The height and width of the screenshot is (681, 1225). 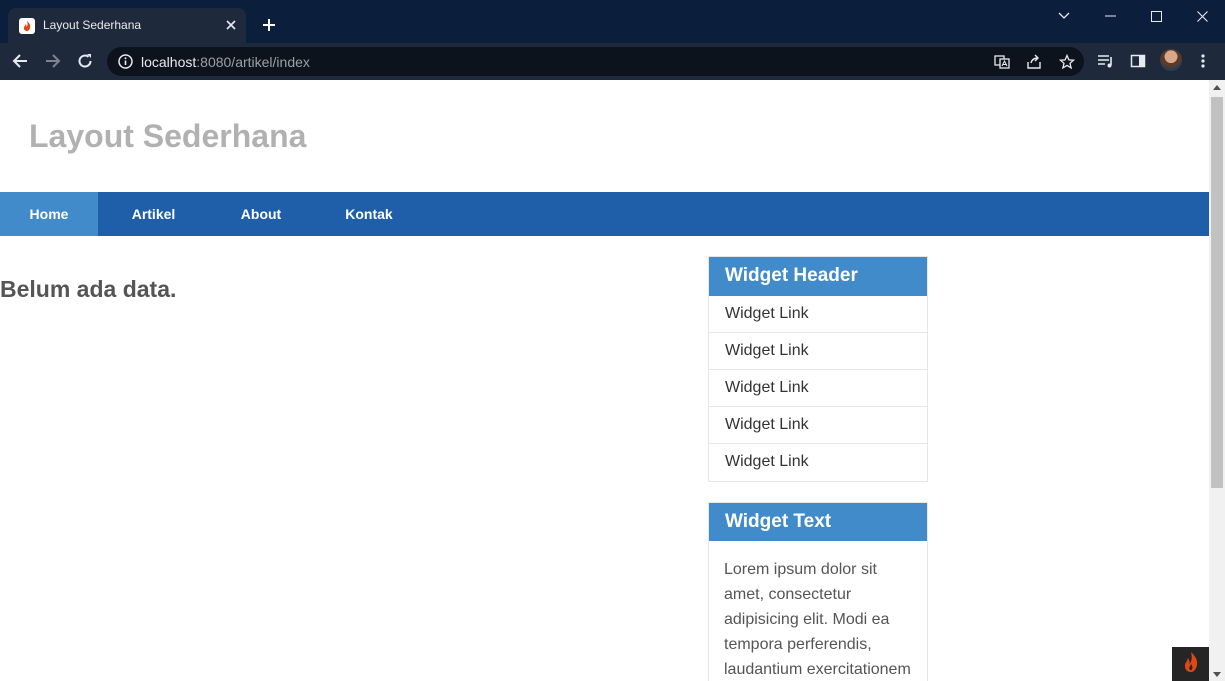 What do you see at coordinates (1156, 16) in the screenshot?
I see `maximize-icon` at bounding box center [1156, 16].